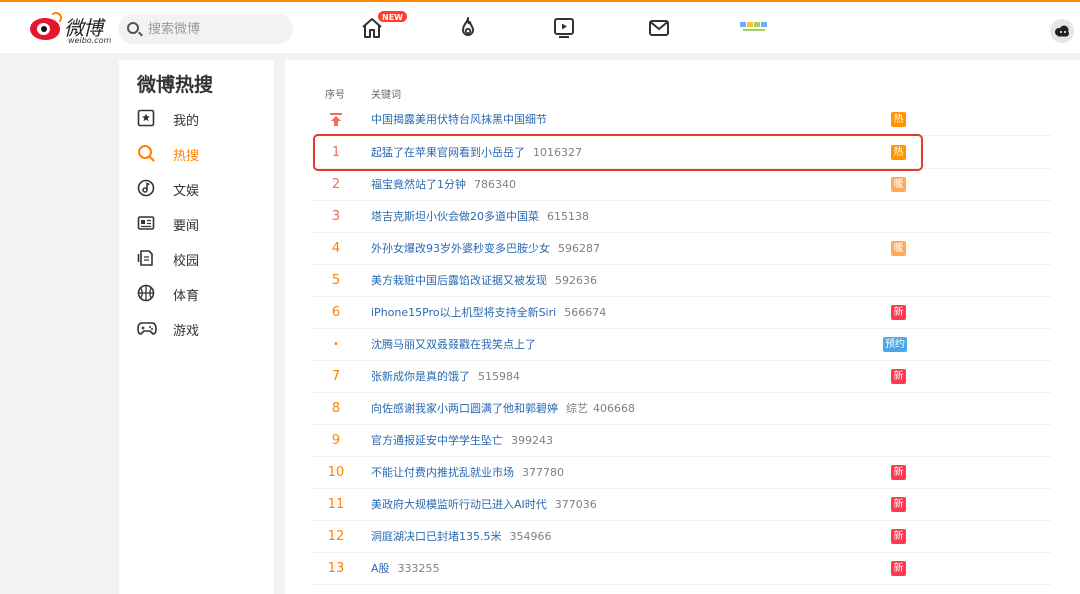  What do you see at coordinates (147, 328) in the screenshot?
I see `gamepad-icon` at bounding box center [147, 328].